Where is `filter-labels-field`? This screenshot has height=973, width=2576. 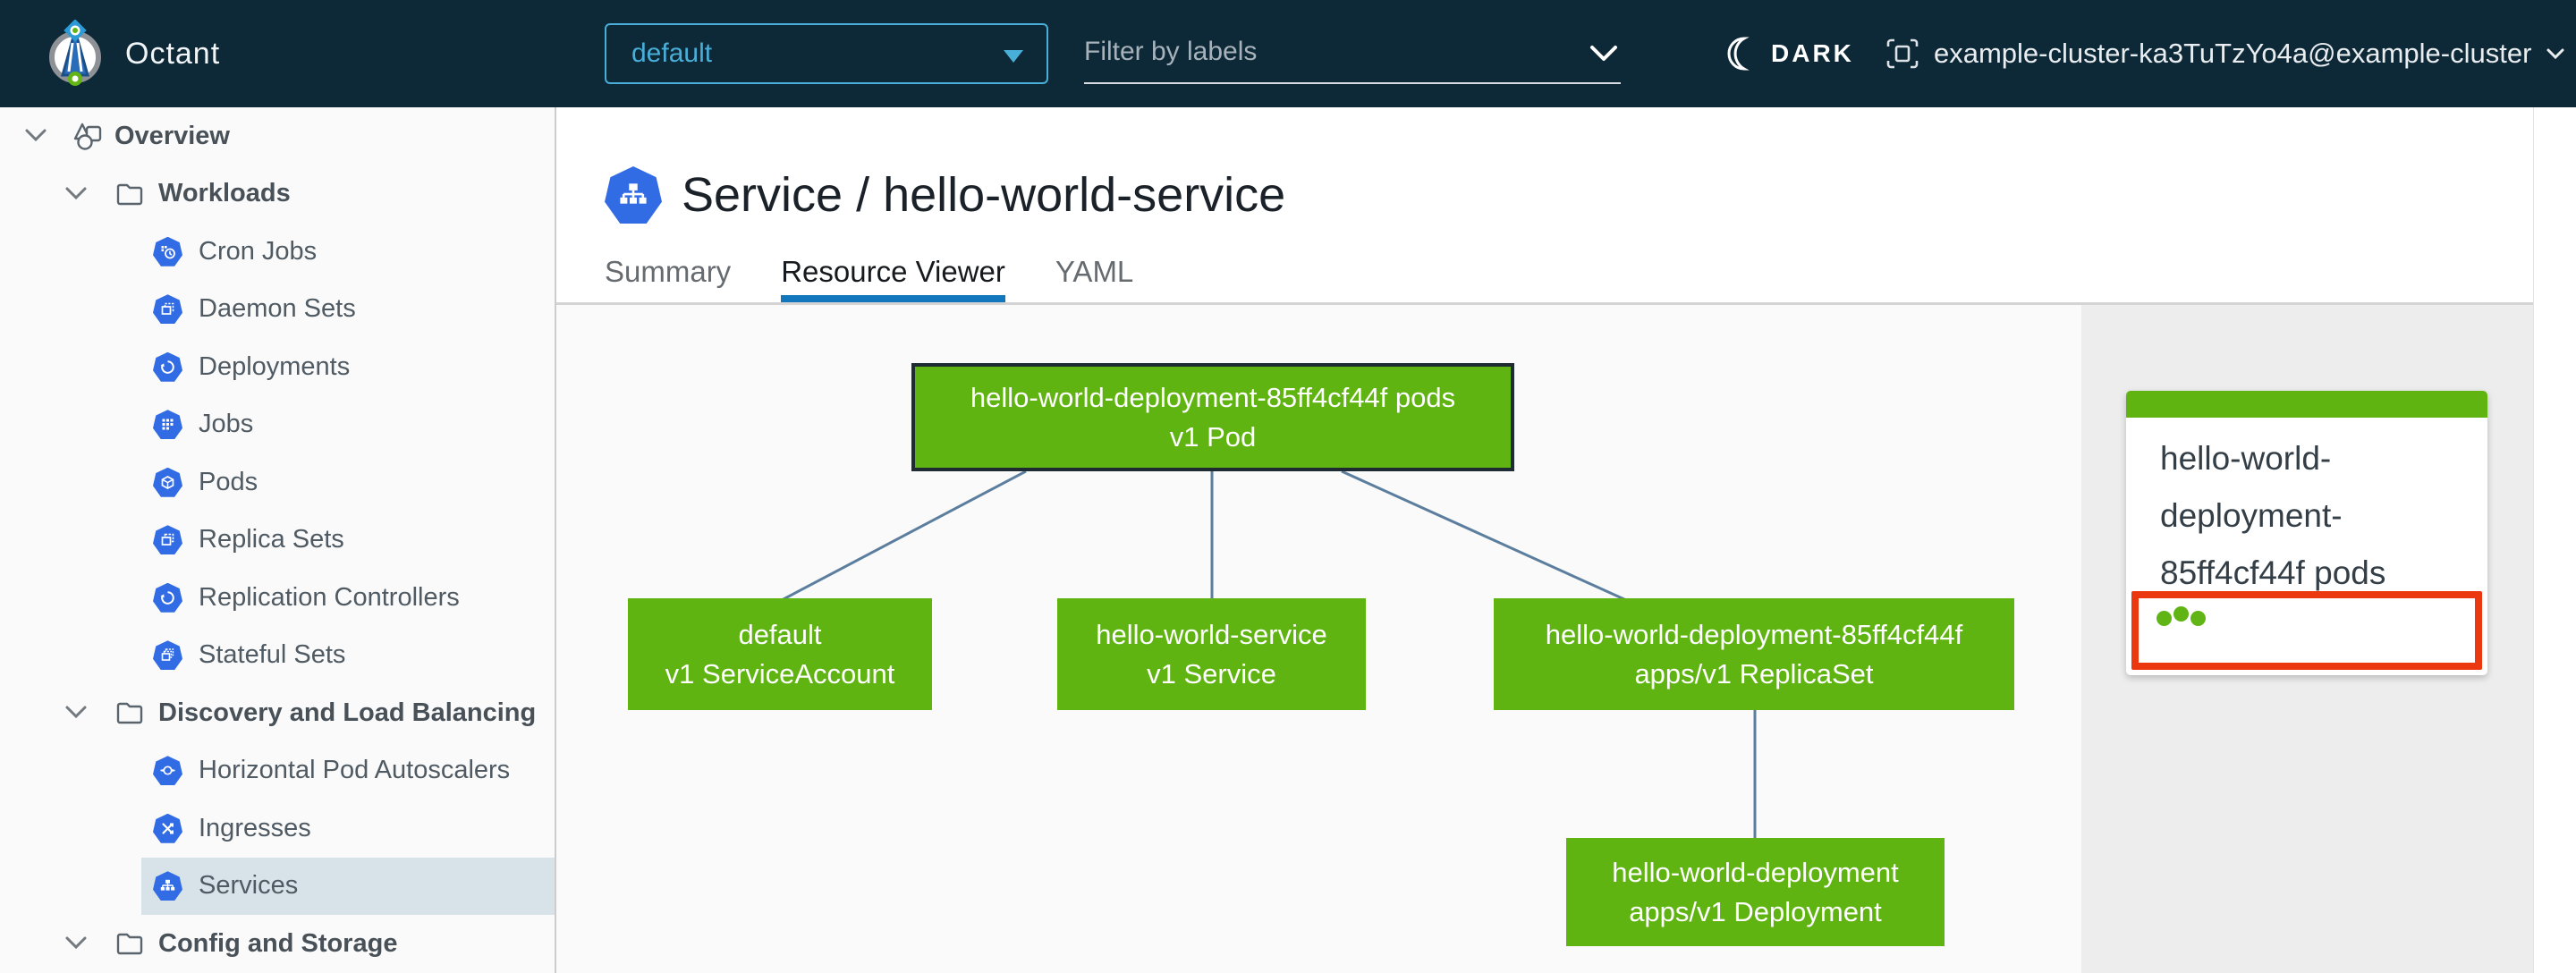
filter-labels-field is located at coordinates (1352, 54).